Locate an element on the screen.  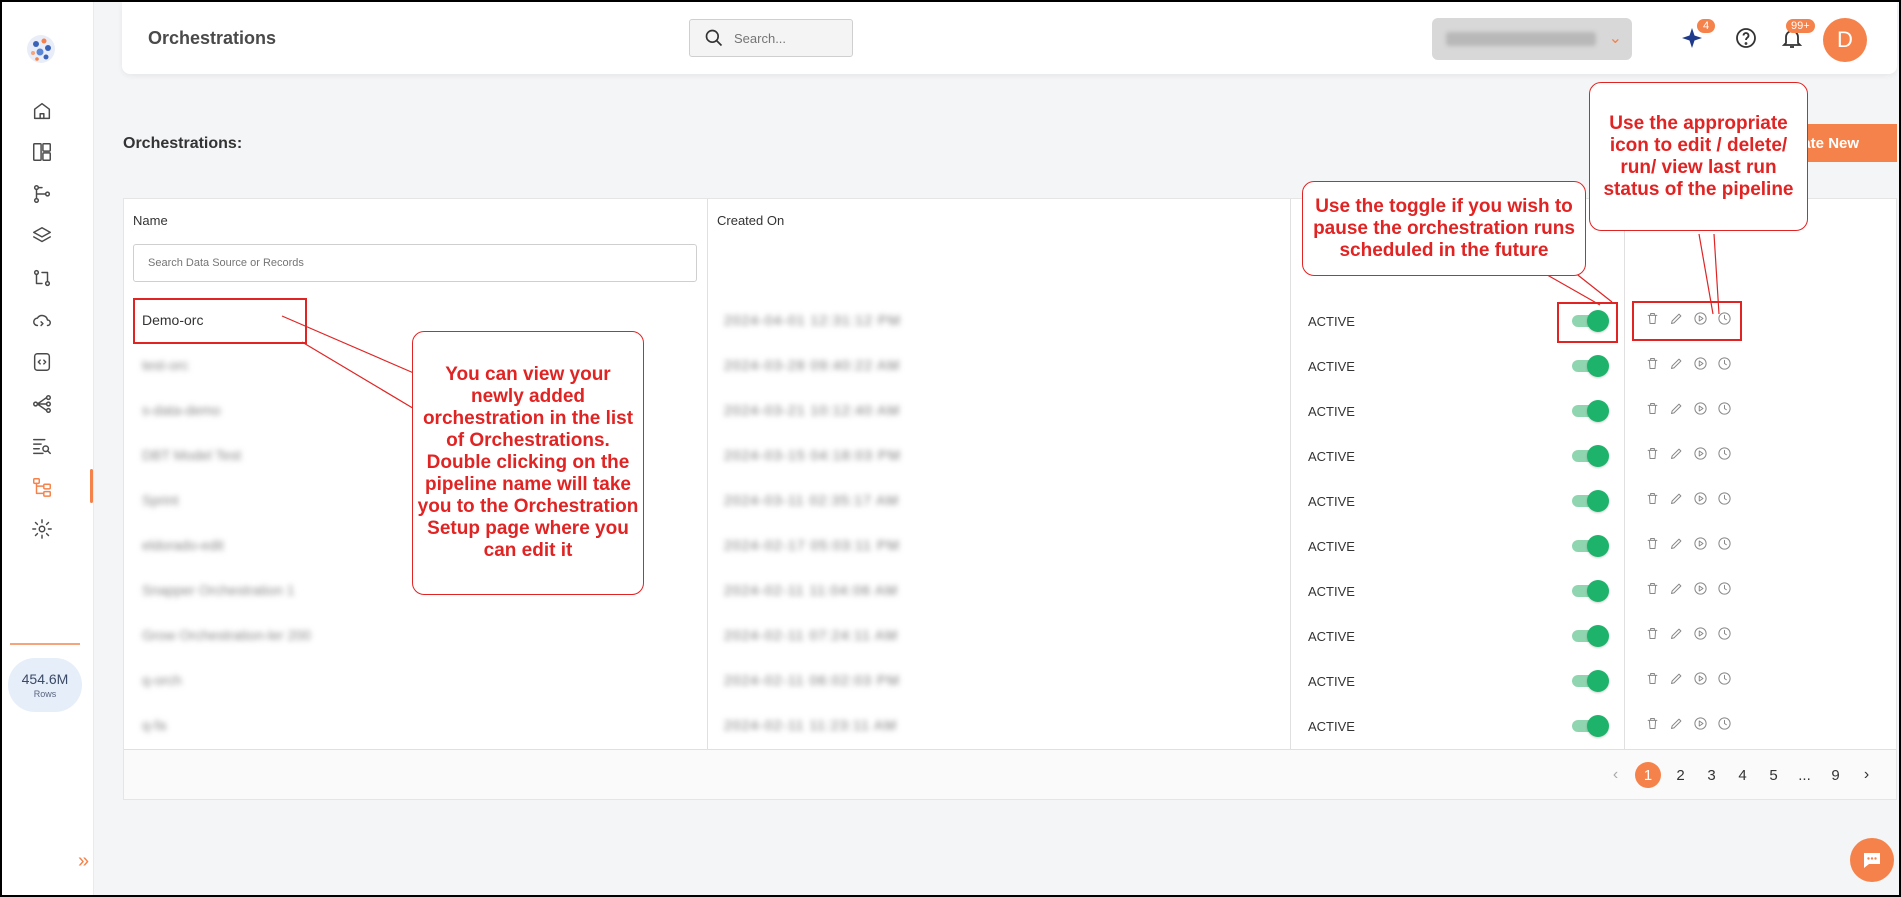
chevron-down-icon: ⌄ is located at coordinates (1615, 38).